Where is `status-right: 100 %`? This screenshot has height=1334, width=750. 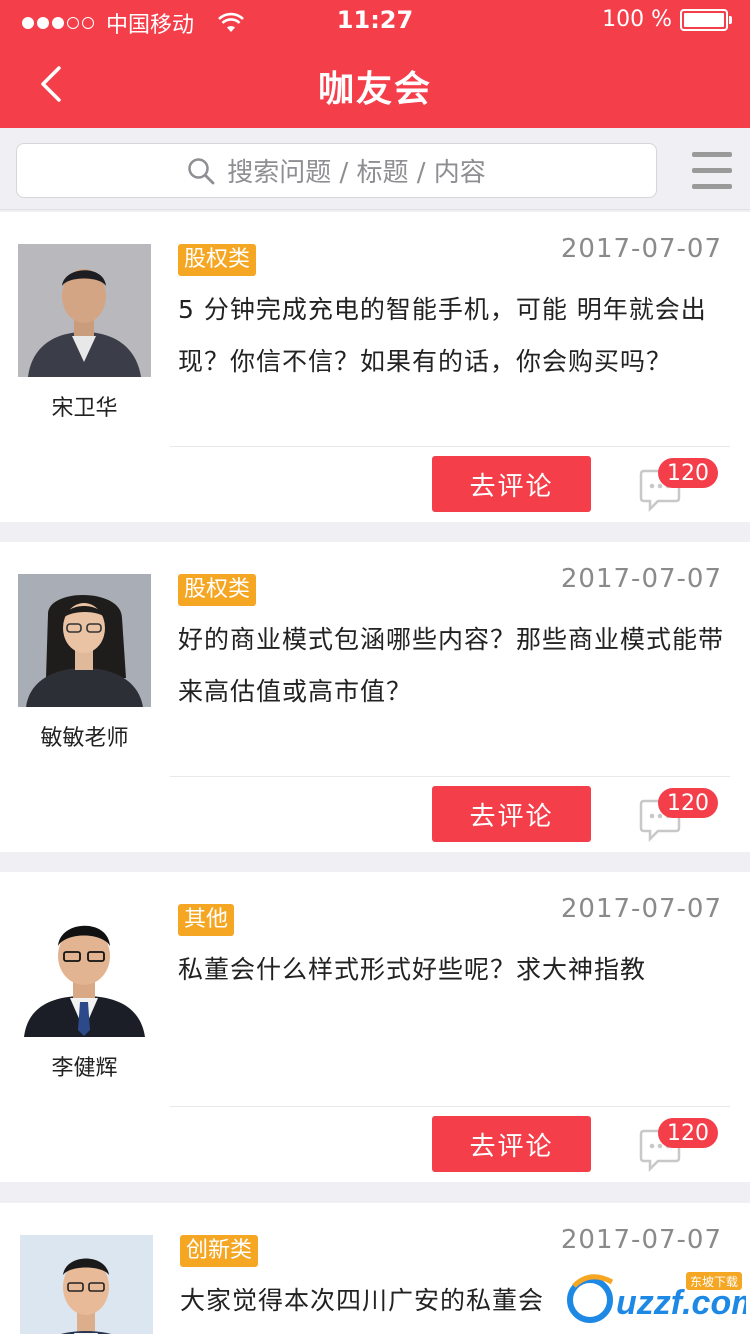 status-right: 100 % is located at coordinates (667, 19).